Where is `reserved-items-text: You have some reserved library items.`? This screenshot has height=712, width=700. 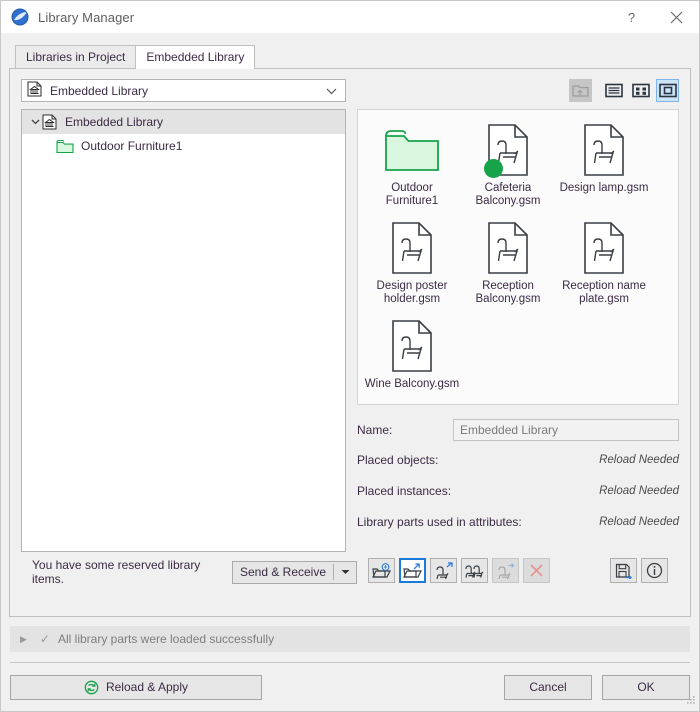 reserved-items-text: You have some reserved library items. is located at coordinates (116, 572).